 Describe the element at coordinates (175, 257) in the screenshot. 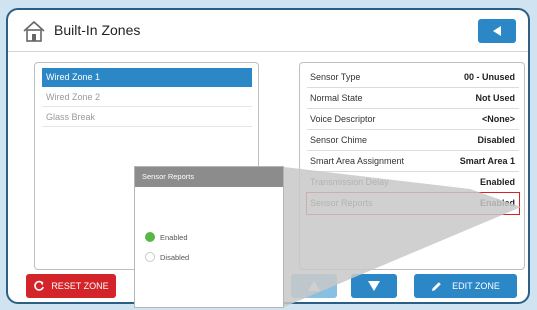

I see `radio-label: Disabled` at that location.